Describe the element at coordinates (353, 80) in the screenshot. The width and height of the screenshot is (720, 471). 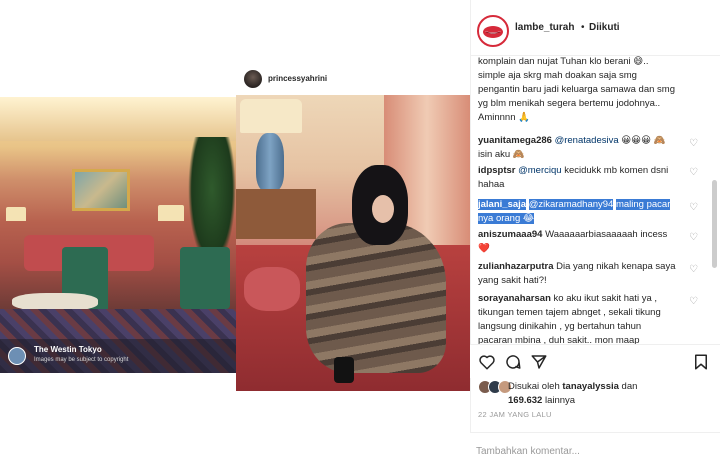
I see `repost-header: princessyahrini` at that location.